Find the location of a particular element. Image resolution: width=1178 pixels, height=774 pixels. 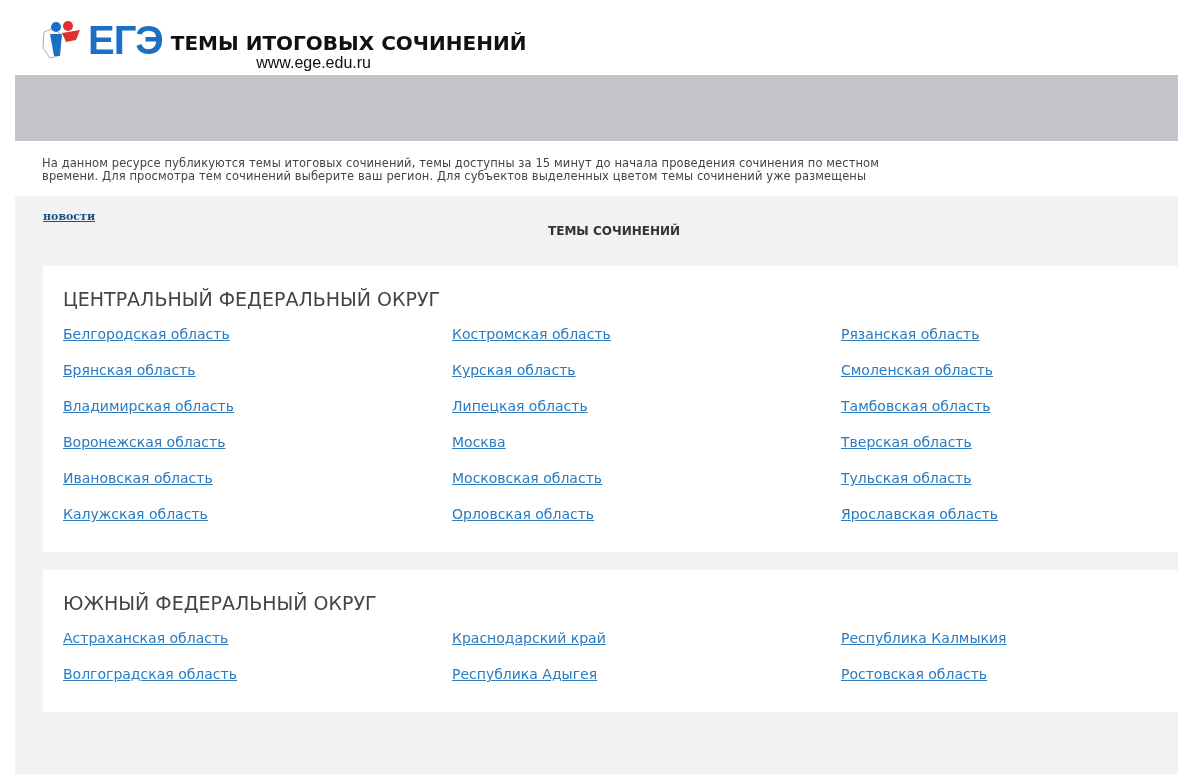

region-link: Орловская область is located at coordinates (523, 520).